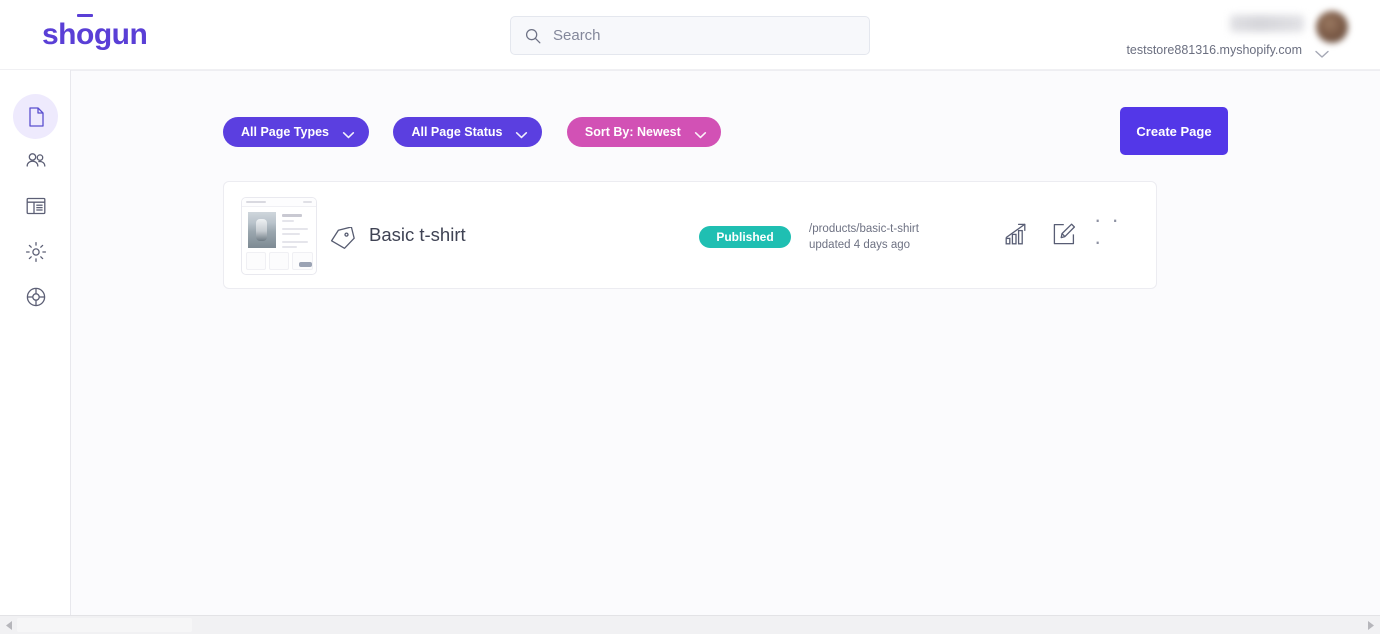 The width and height of the screenshot is (1380, 634). Describe the element at coordinates (417, 234) in the screenshot. I see `page-title: Basic t-shirt` at that location.